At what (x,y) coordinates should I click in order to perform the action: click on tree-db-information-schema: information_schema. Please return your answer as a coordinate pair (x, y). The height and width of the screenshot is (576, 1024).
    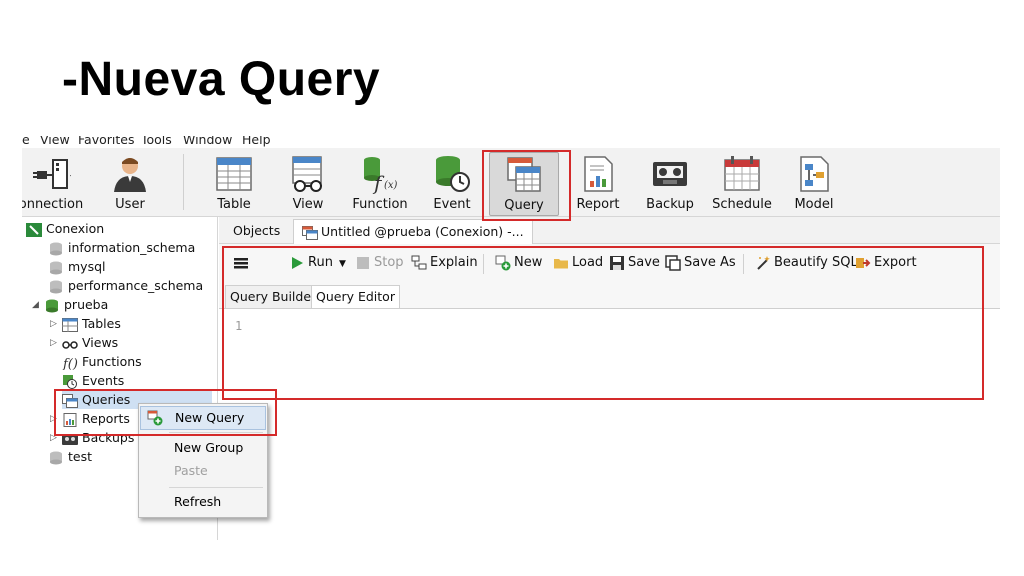
    Looking at the image, I should click on (121, 247).